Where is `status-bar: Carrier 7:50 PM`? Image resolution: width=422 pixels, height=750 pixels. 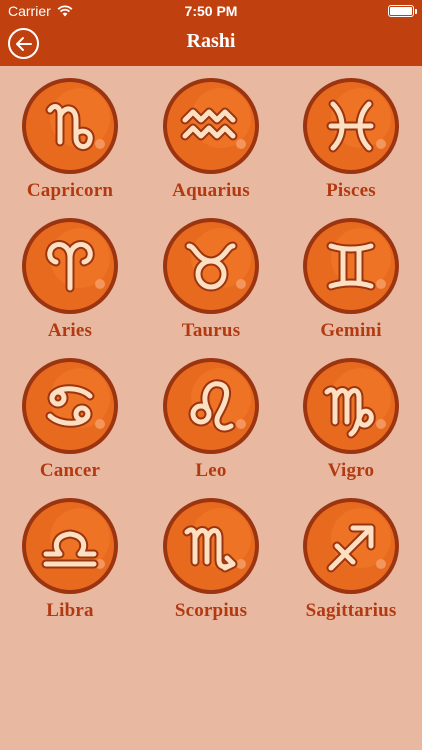 status-bar: Carrier 7:50 PM is located at coordinates (211, 11).